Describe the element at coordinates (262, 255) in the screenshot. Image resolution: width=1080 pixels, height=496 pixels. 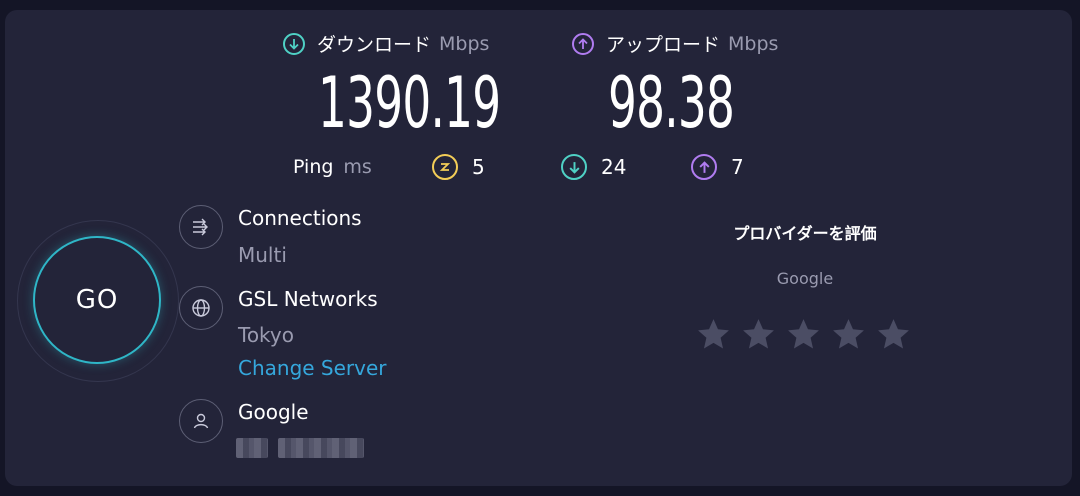
I see `connections-value: Multi` at that location.